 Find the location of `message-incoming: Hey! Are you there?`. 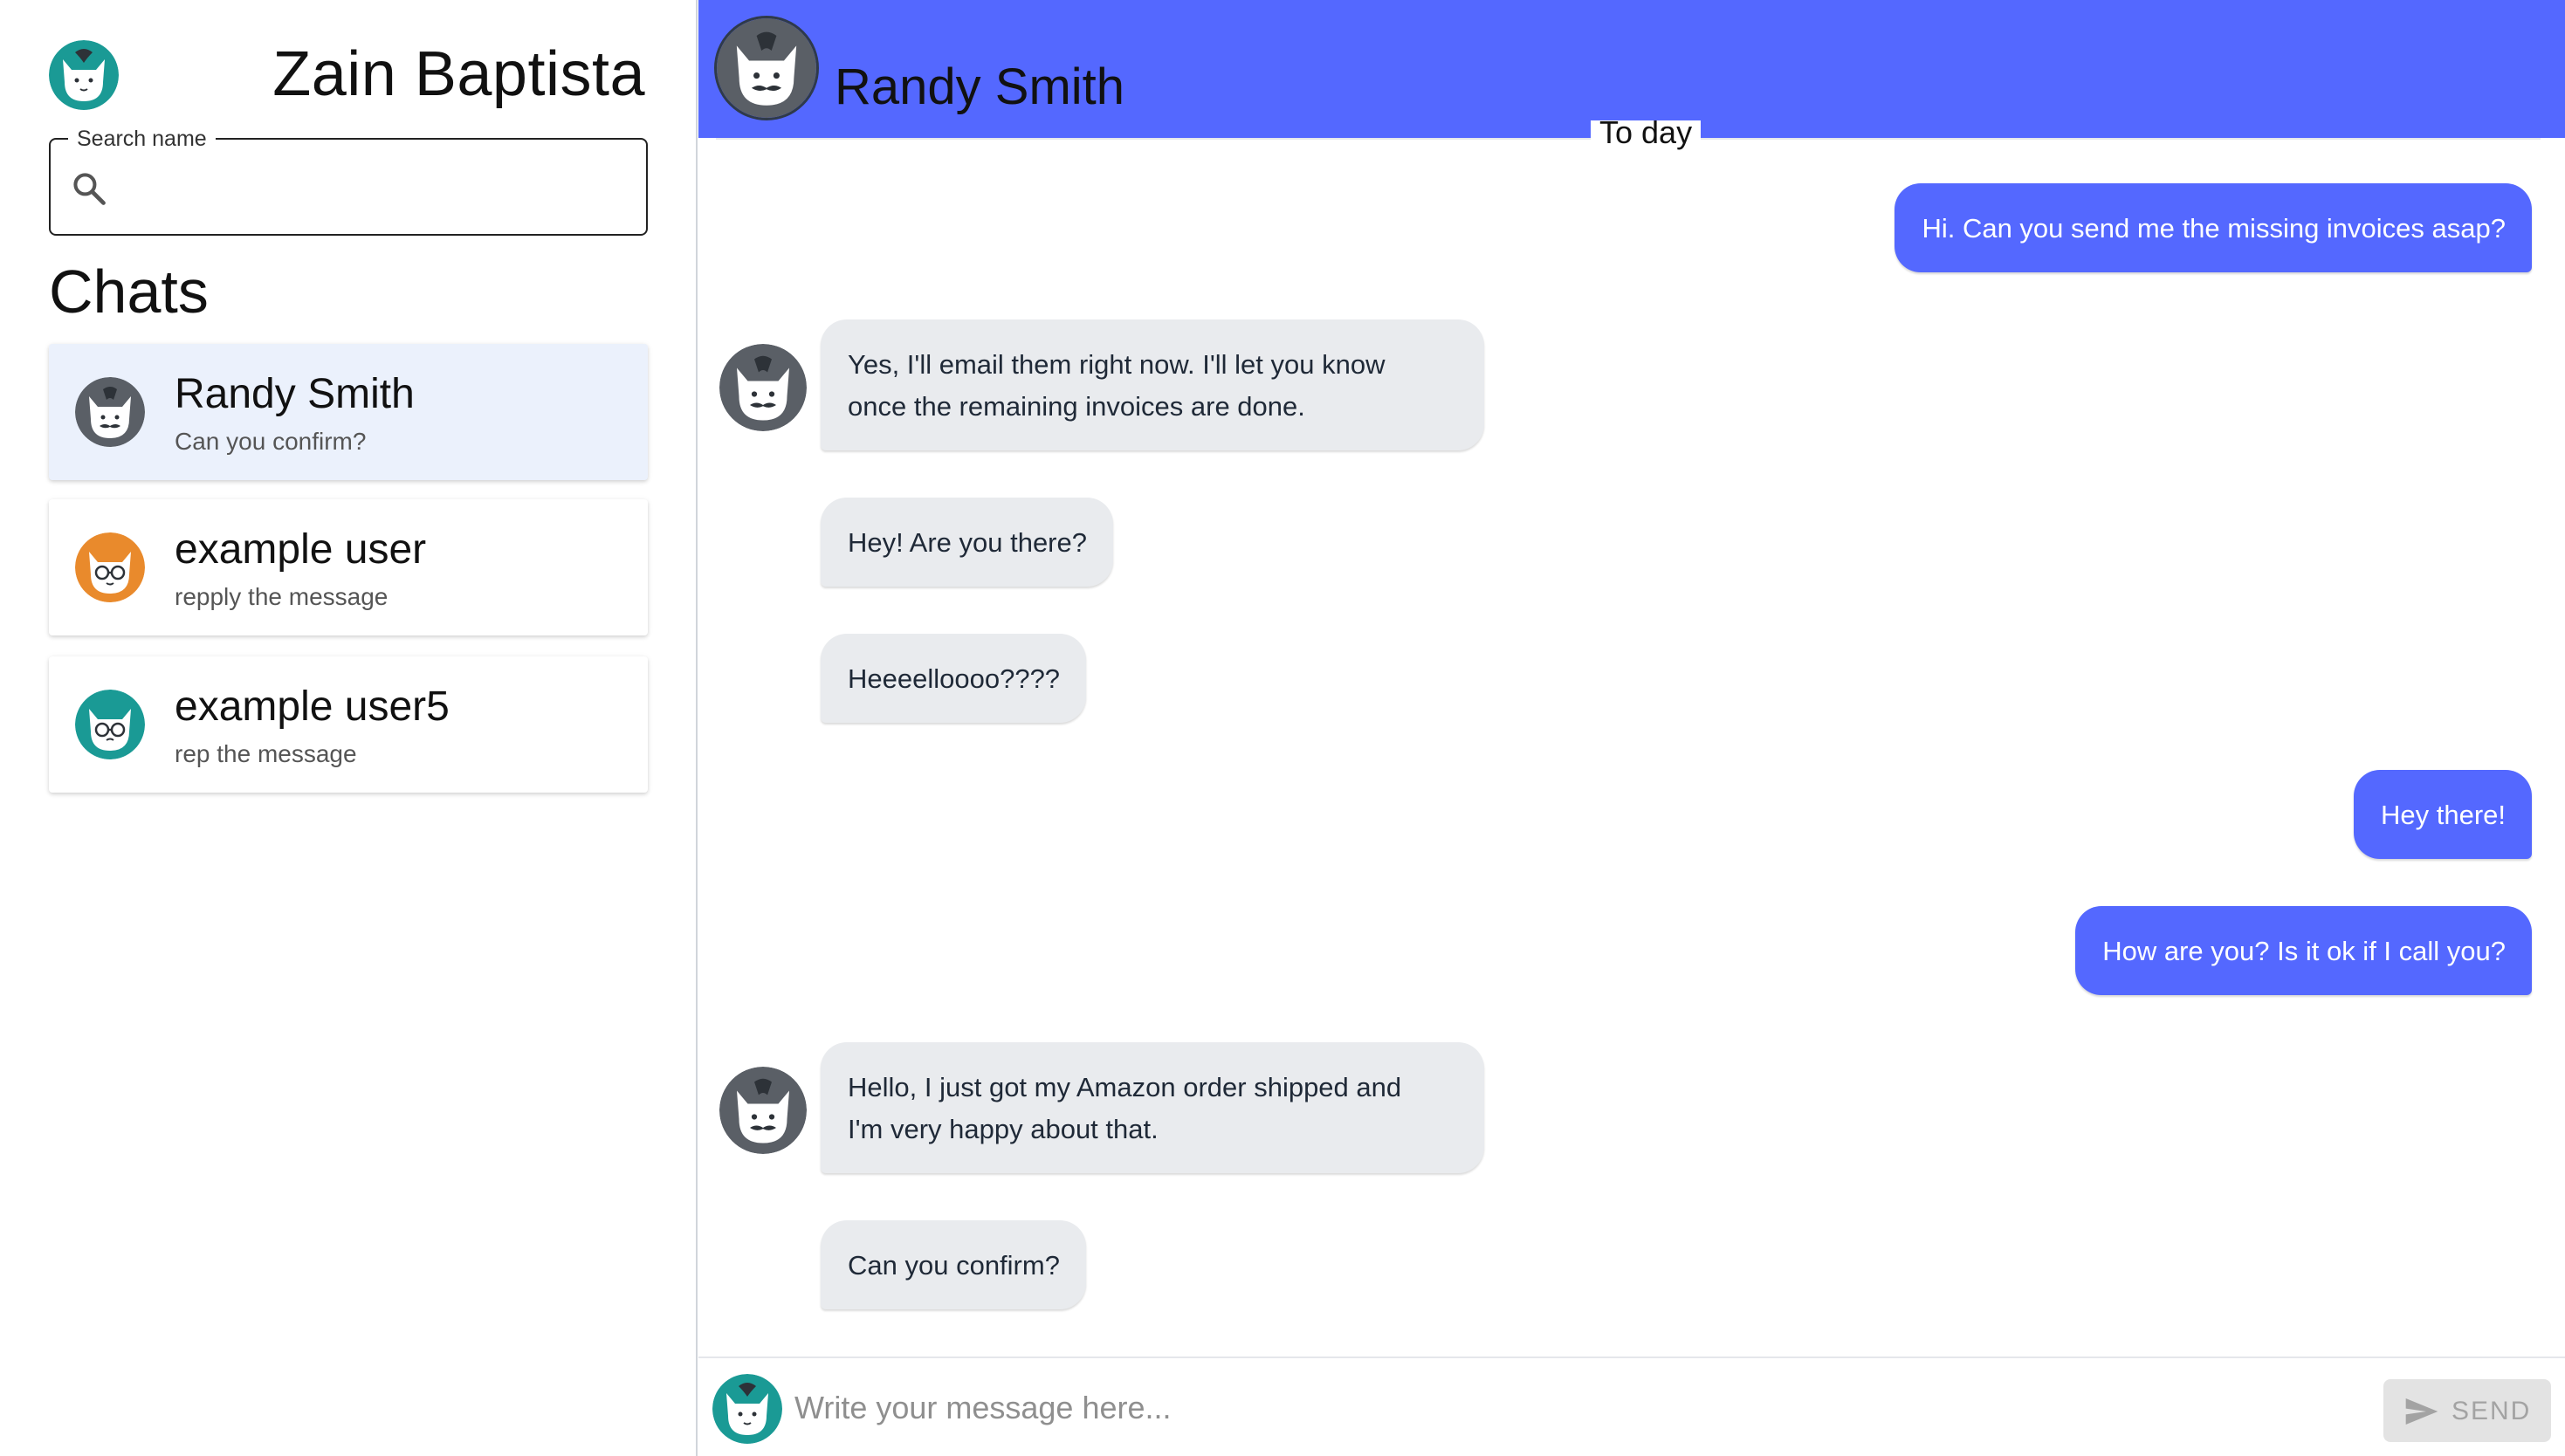

message-incoming: Hey! Are you there? is located at coordinates (967, 542).